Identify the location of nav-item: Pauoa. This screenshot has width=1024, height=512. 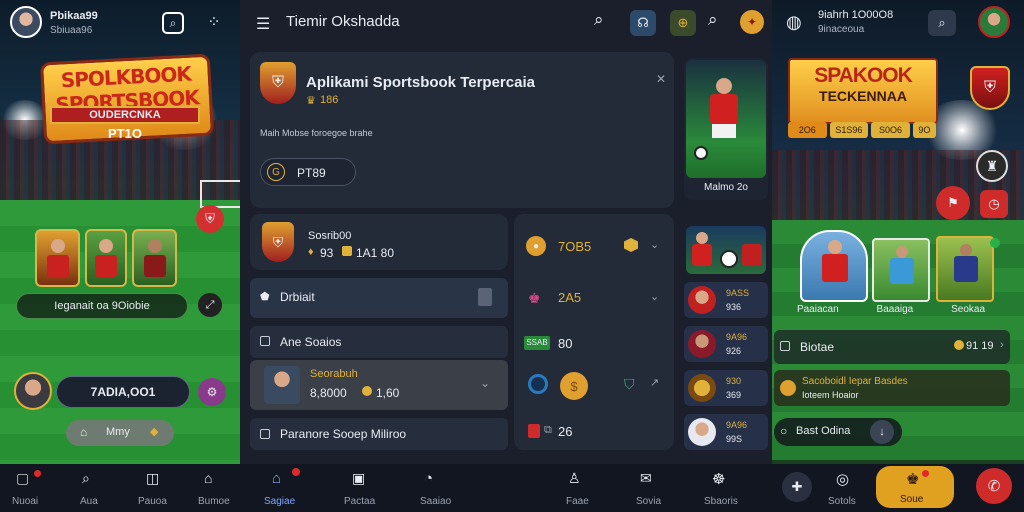
(152, 501).